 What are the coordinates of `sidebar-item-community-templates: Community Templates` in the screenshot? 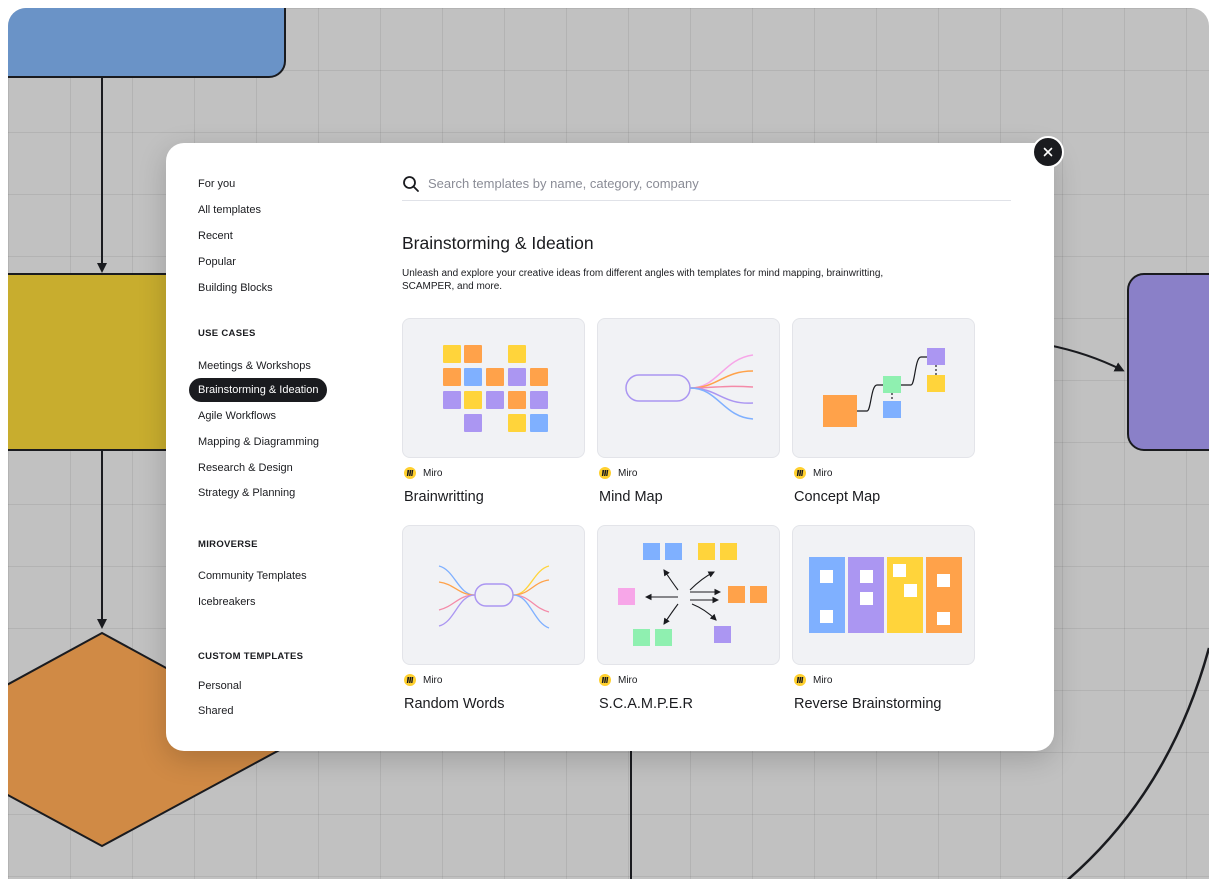 It's located at (252, 576).